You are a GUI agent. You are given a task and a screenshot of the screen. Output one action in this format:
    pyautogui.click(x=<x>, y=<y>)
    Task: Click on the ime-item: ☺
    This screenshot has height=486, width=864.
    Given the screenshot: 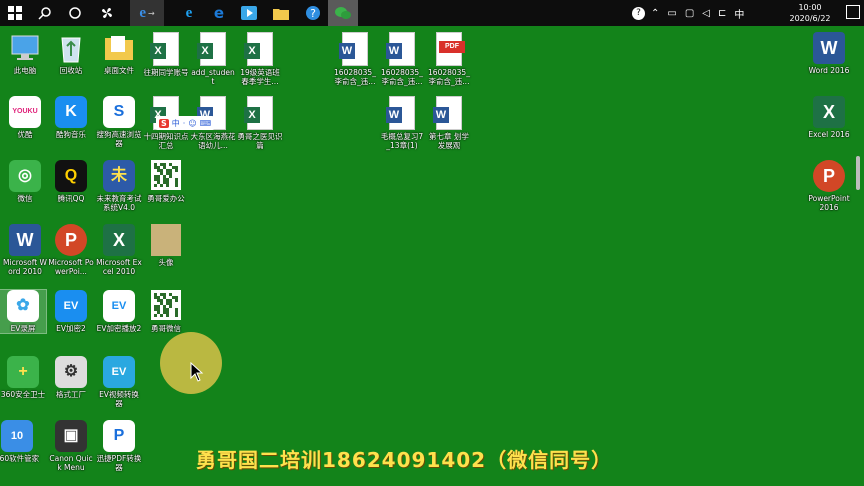 What is the action you would take?
    pyautogui.click(x=192, y=123)
    